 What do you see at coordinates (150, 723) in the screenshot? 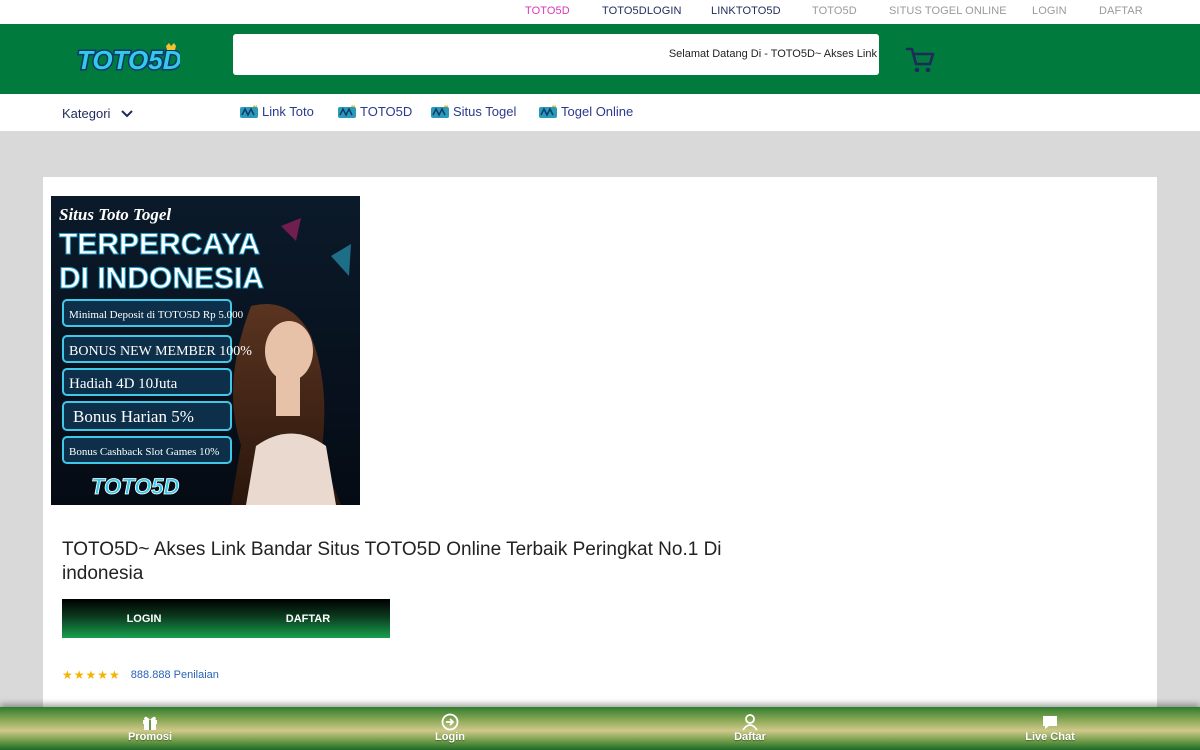
I see `gift-icon` at bounding box center [150, 723].